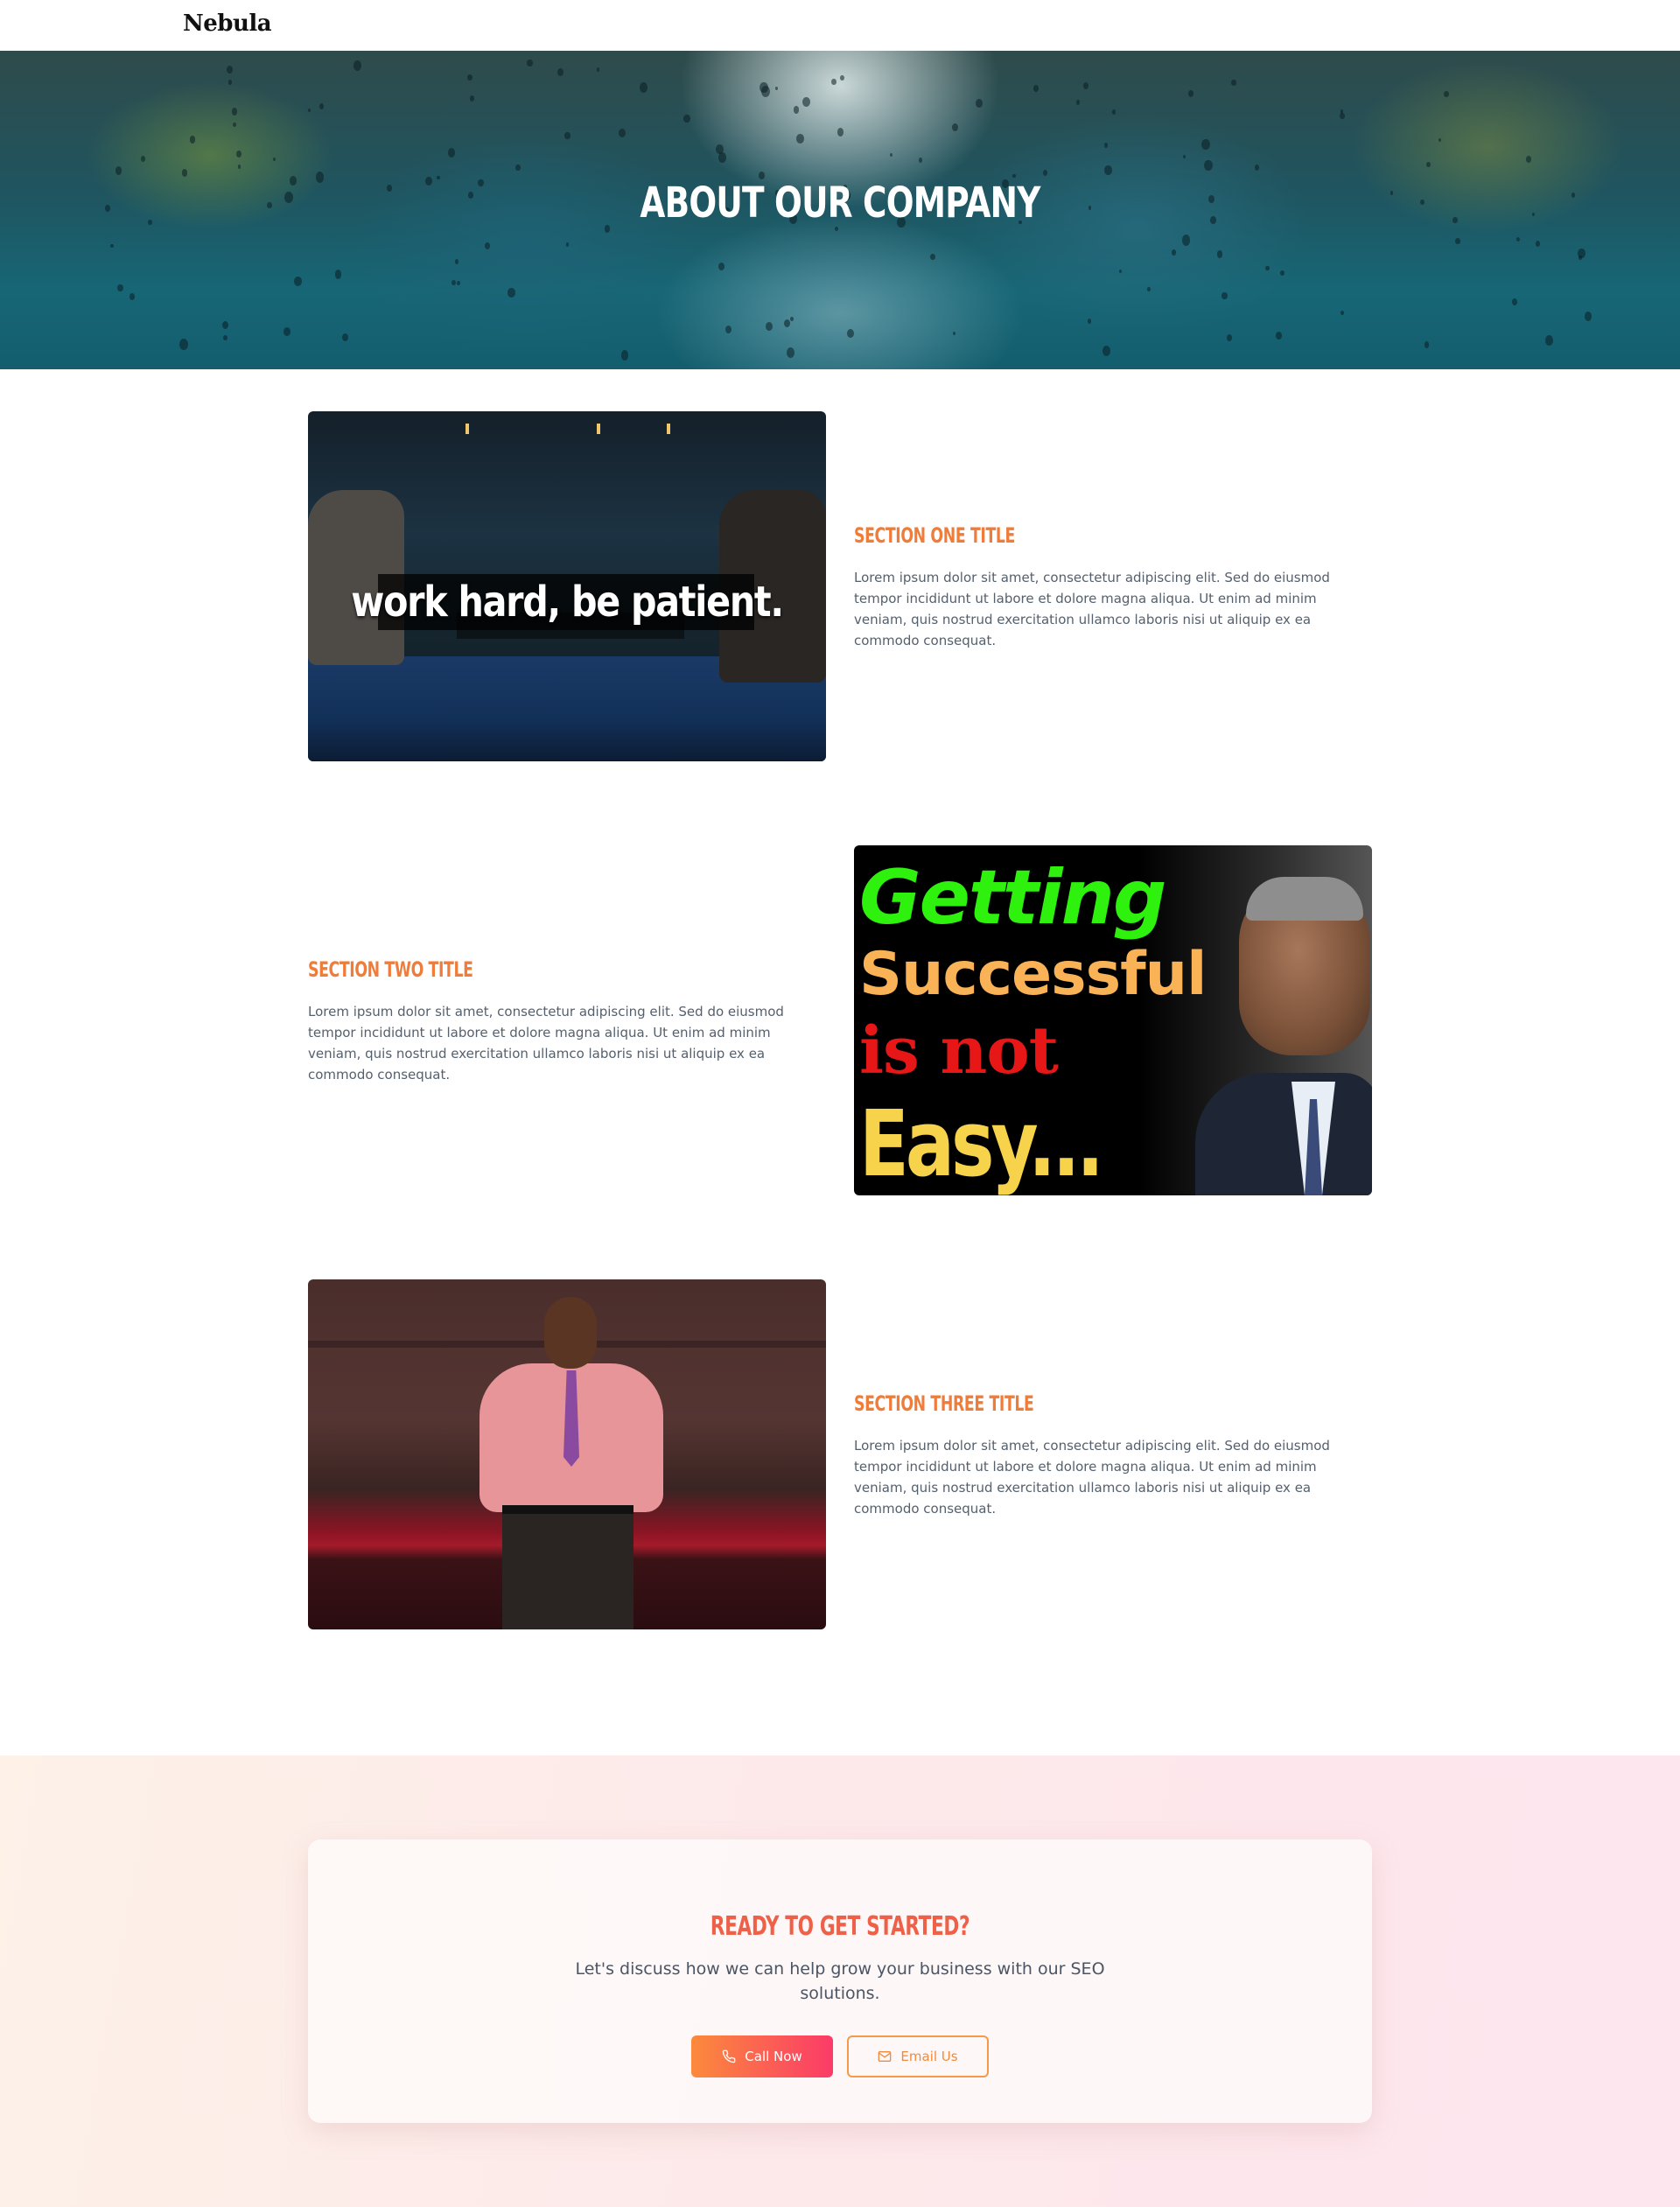 The width and height of the screenshot is (1680, 2207). Describe the element at coordinates (567, 1454) in the screenshot. I see `section-three-image` at that location.